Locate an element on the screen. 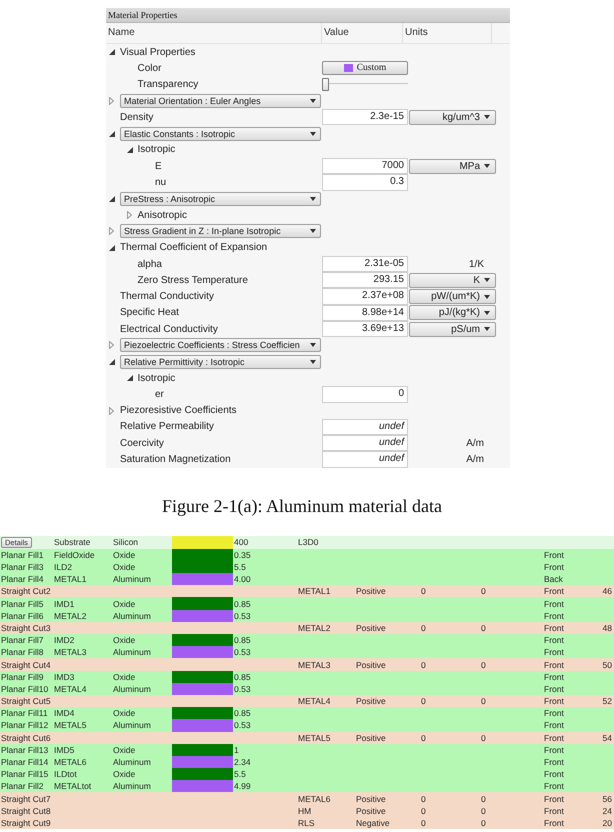  layer-name: METAL6 is located at coordinates (70, 762).